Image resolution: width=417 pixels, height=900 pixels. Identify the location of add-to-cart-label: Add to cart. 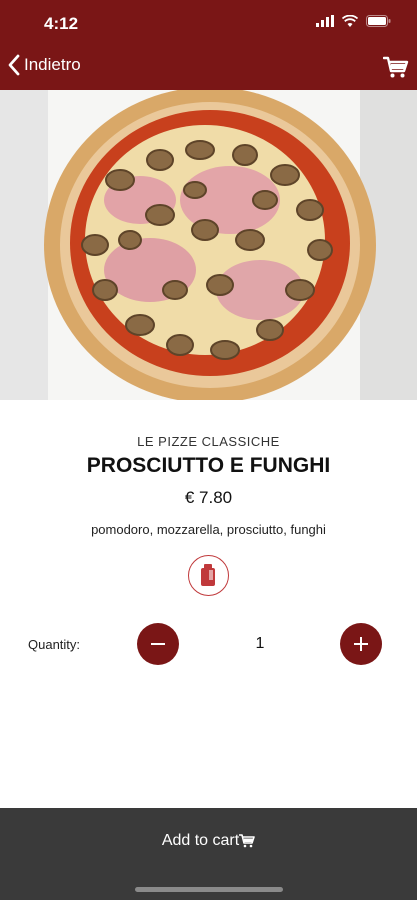
(200, 840).